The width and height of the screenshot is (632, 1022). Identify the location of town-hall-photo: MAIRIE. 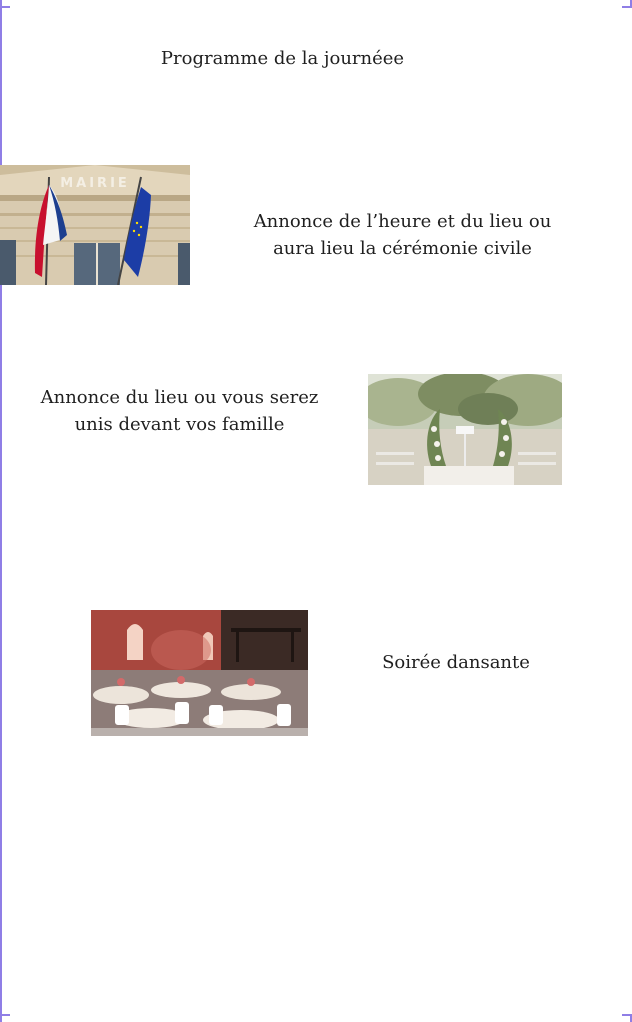
(95, 225).